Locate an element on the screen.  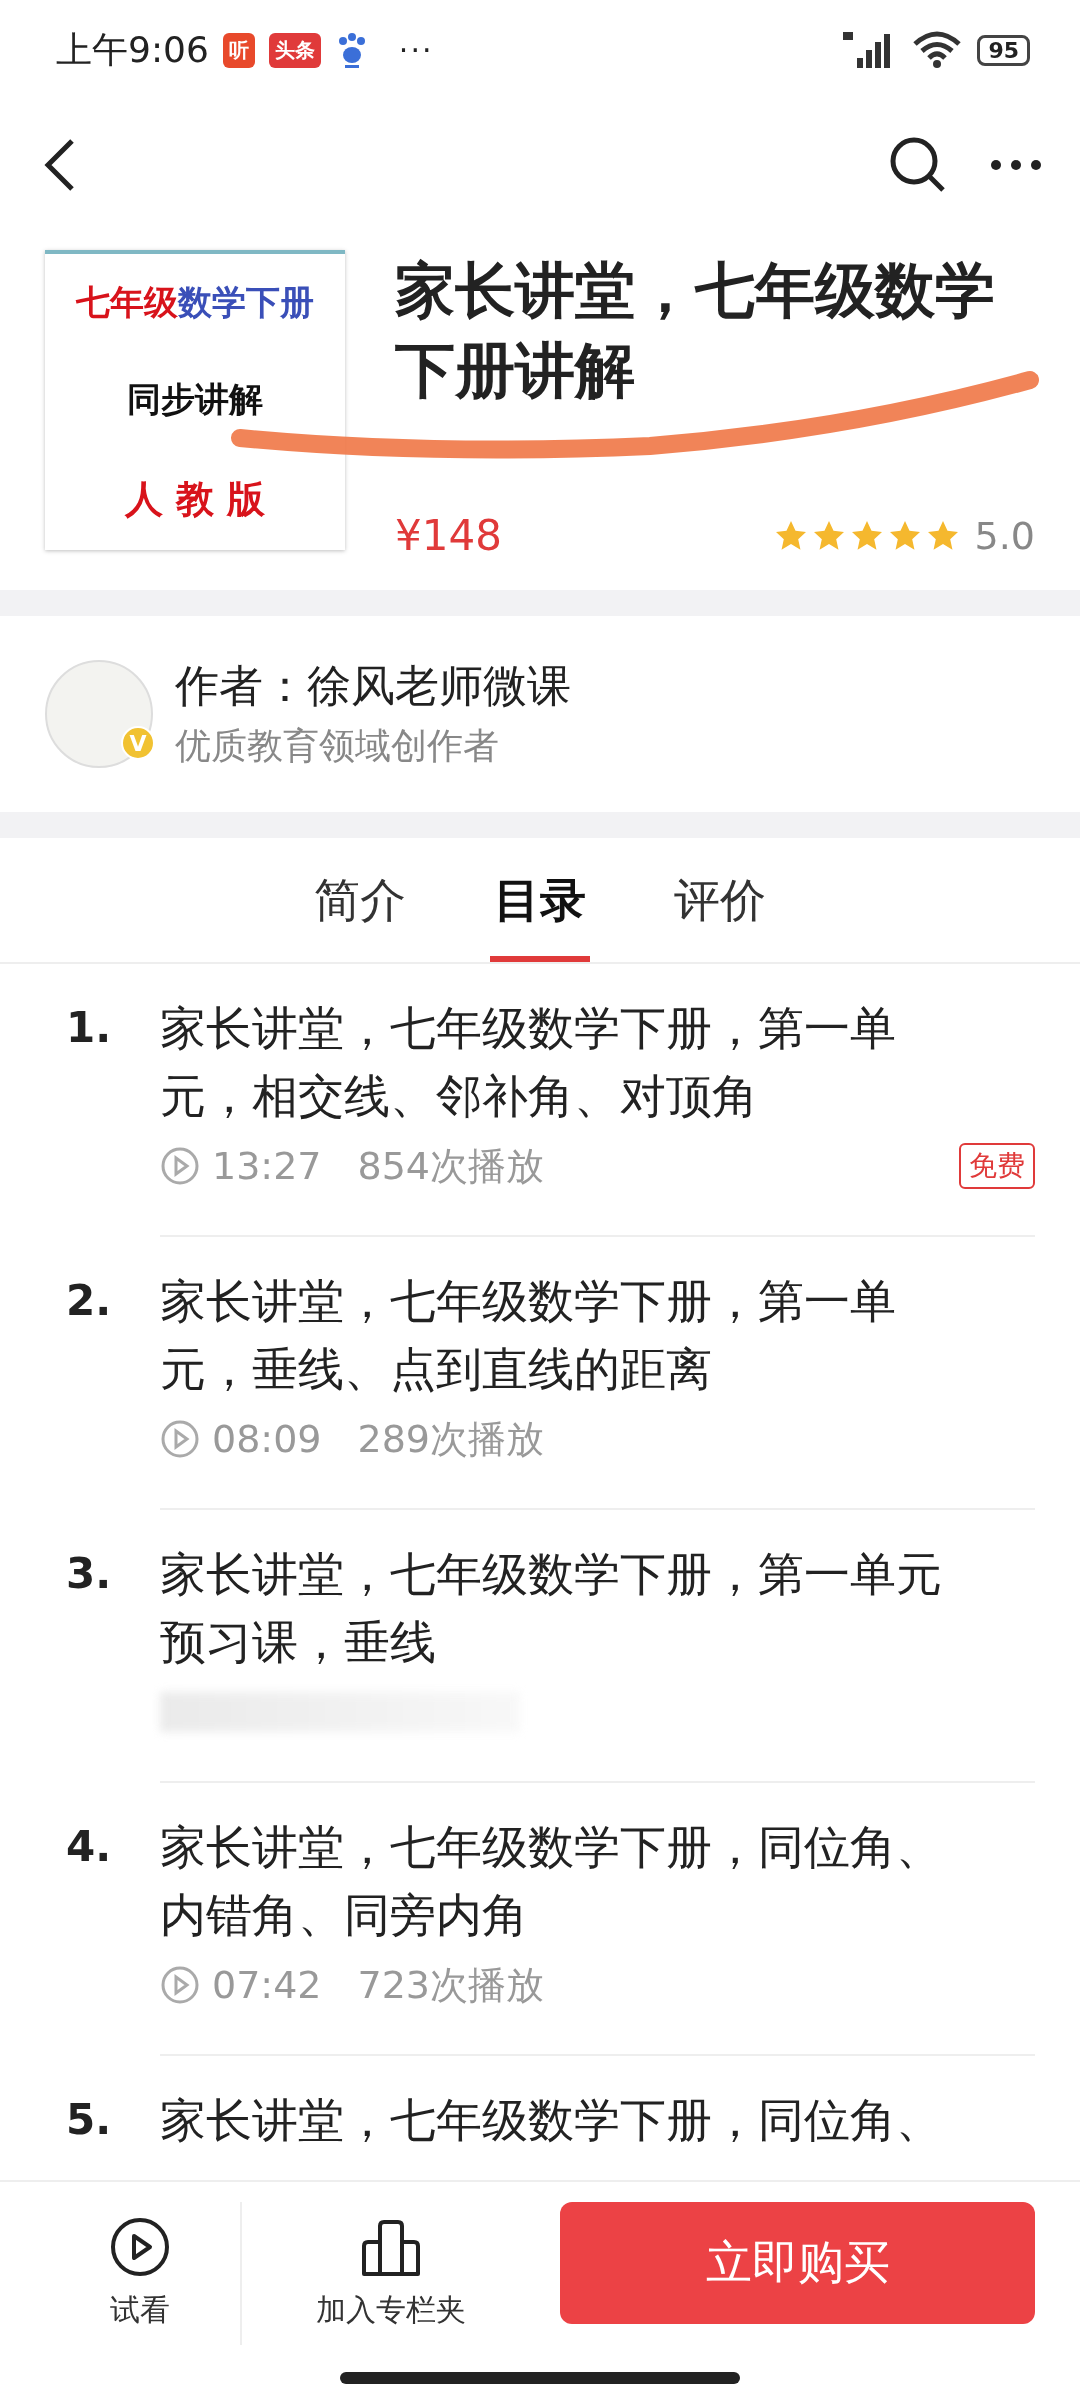
tab: 简介 is located at coordinates (360, 900).